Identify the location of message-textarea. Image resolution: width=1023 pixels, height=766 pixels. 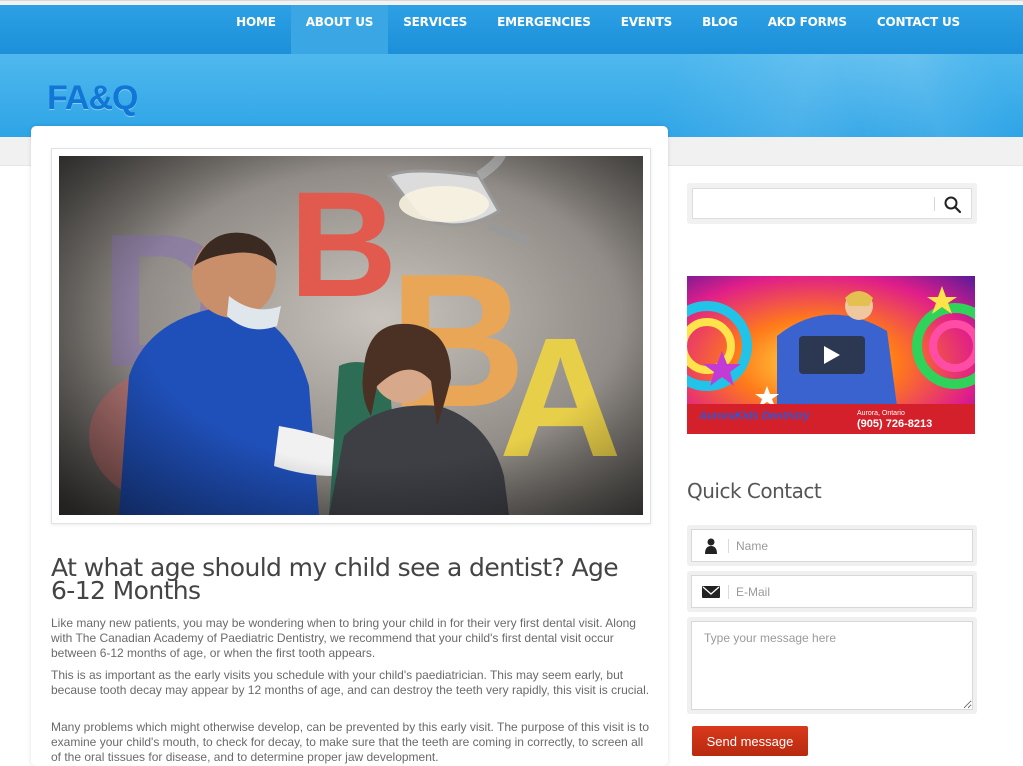
(832, 665).